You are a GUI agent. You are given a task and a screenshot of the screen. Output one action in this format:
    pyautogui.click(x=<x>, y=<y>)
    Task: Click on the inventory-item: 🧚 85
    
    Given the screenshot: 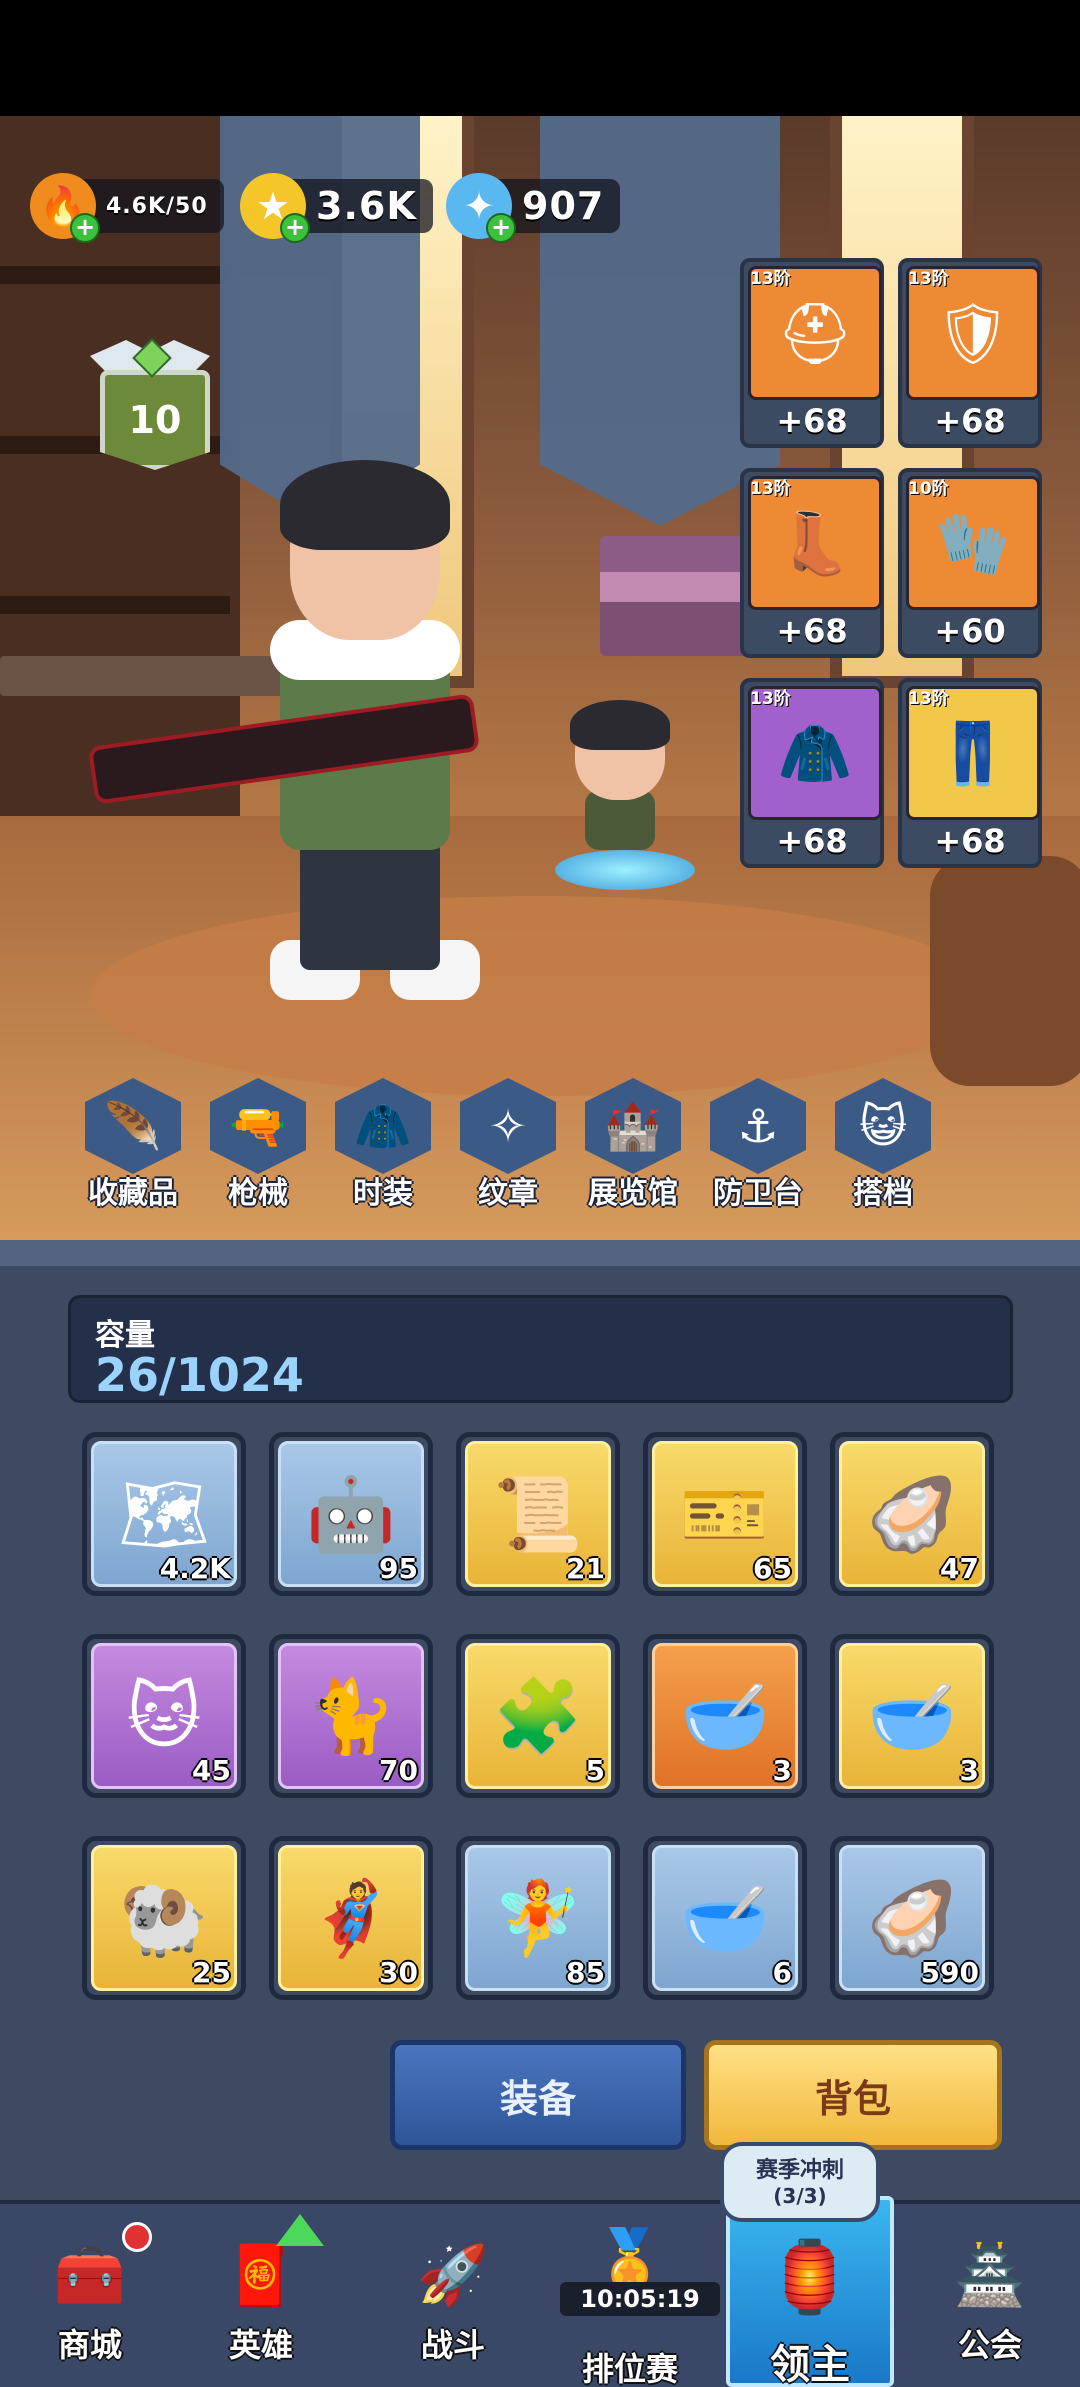 What is the action you would take?
    pyautogui.click(x=538, y=1918)
    